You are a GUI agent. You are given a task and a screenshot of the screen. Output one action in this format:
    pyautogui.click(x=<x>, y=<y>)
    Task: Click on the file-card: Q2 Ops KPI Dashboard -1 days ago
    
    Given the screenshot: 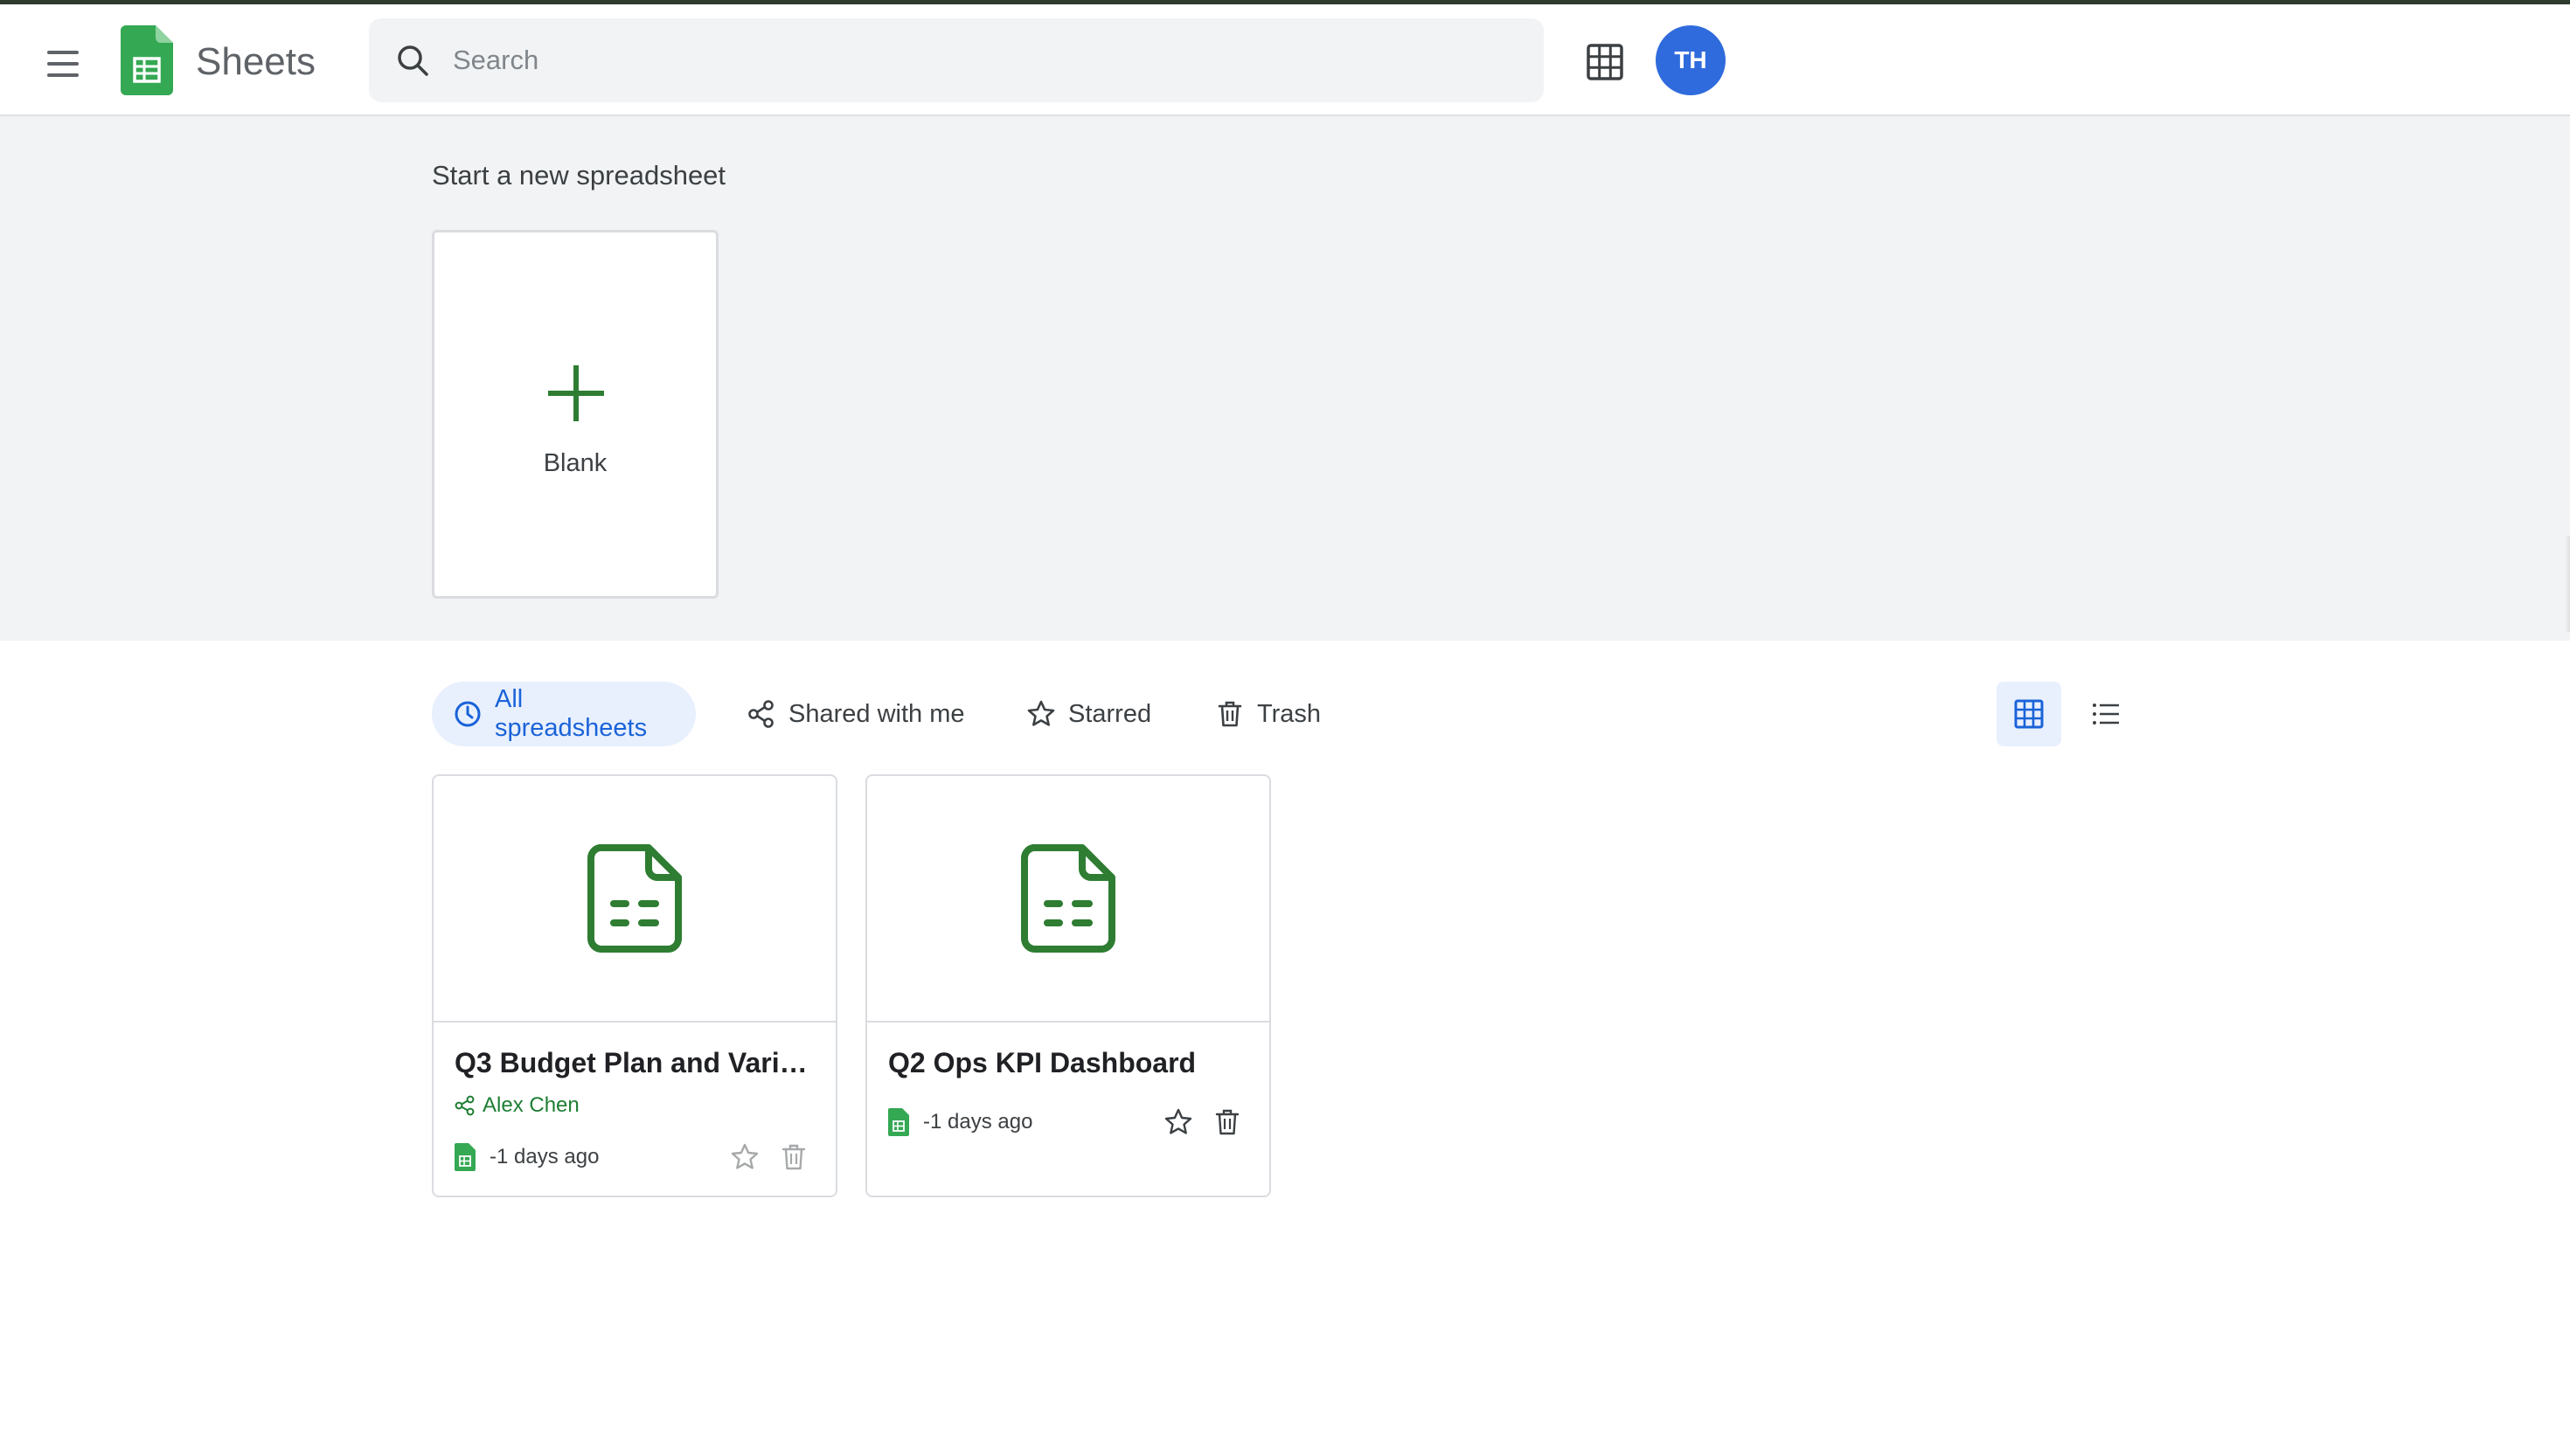 What is the action you would take?
    pyautogui.click(x=1068, y=985)
    